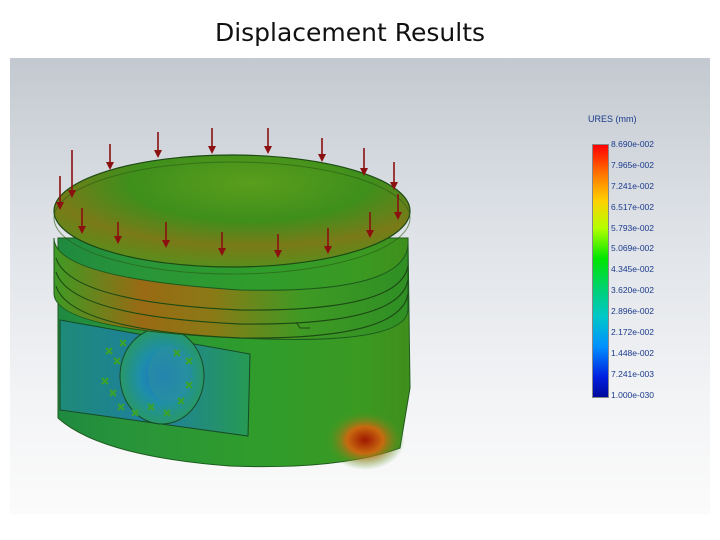 The image size is (720, 540). I want to click on legend-label: 7.241e-002, so click(633, 185).